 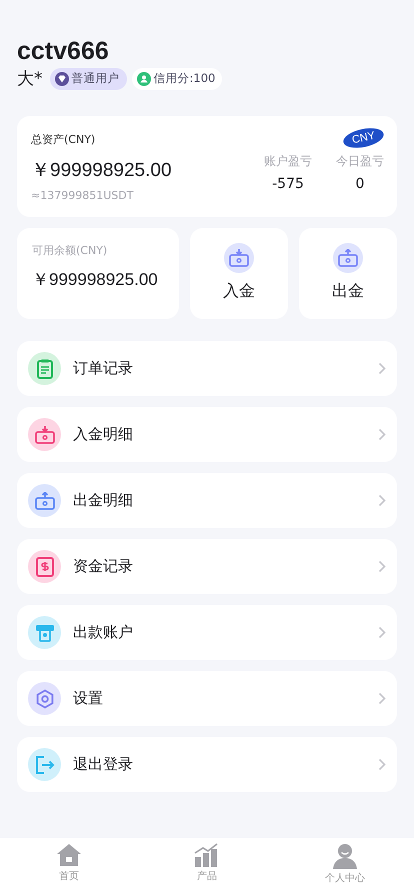 I want to click on user-name: 大*, so click(x=29, y=79).